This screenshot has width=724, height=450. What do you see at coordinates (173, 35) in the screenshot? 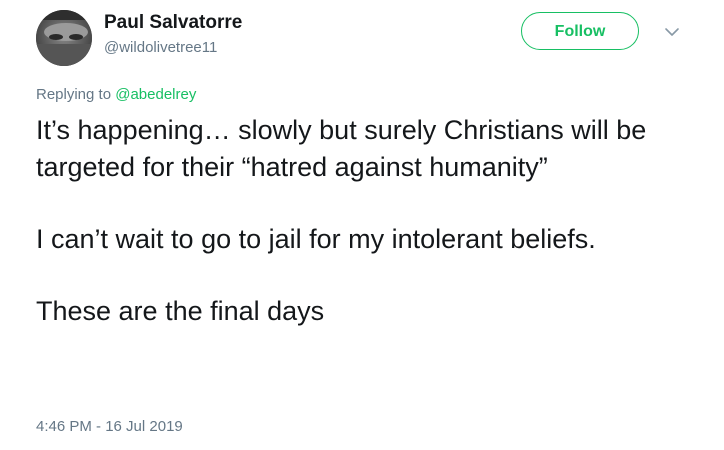
I see `author-block: Paul Salvatorre @wildolivetree11` at bounding box center [173, 35].